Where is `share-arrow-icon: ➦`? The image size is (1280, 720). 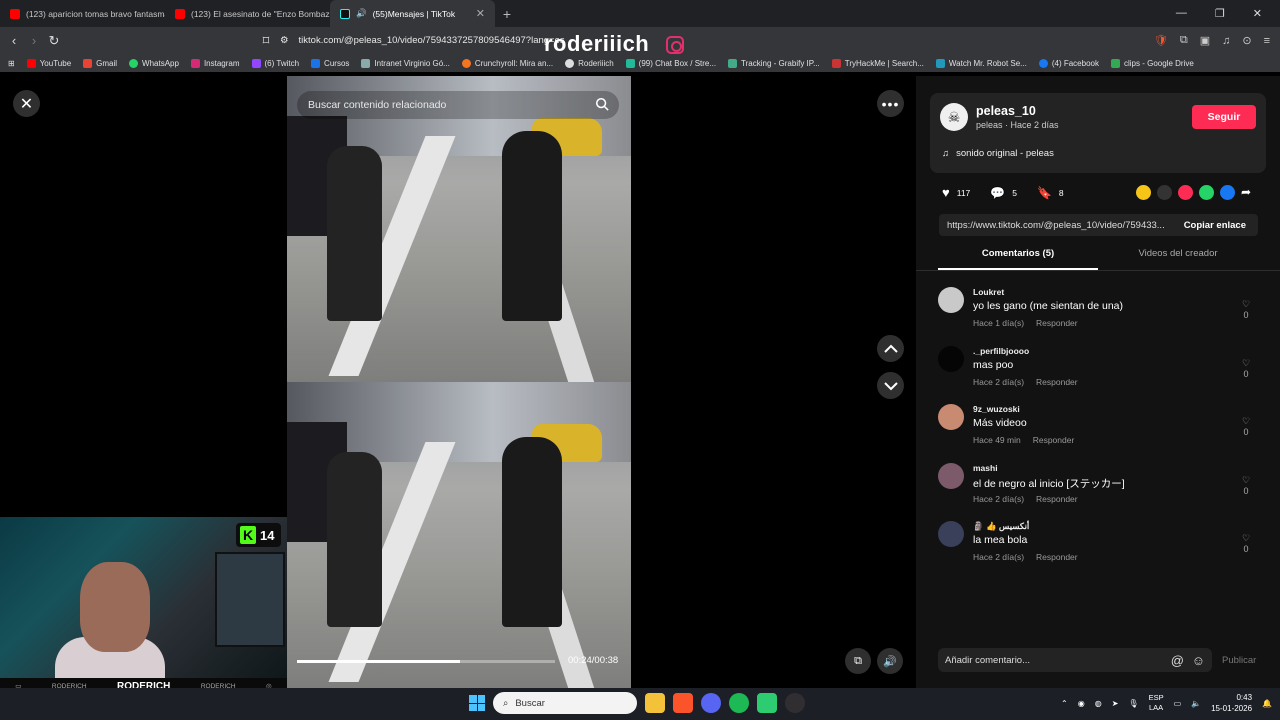
share-arrow-icon: ➦ is located at coordinates (1246, 192).